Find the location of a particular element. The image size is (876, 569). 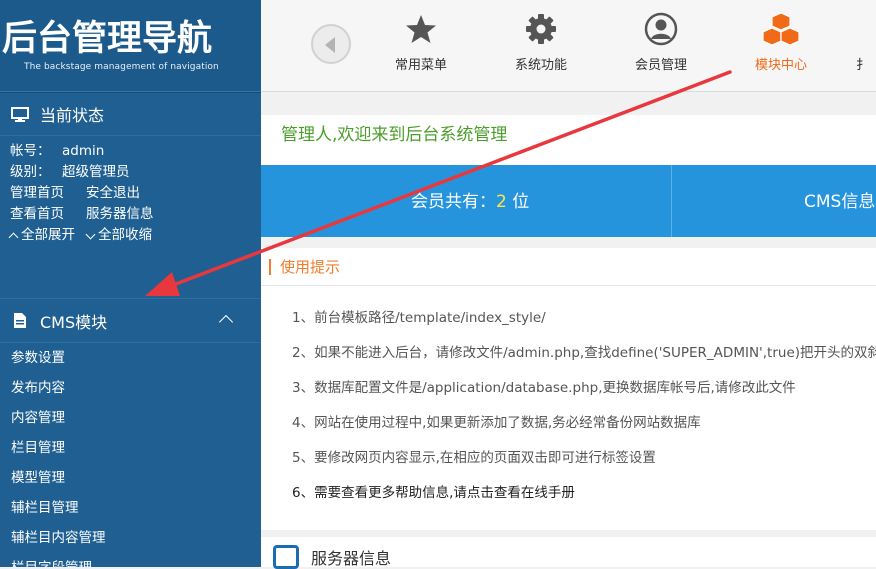

nav-system-functions: 系统功能 is located at coordinates (541, 41).